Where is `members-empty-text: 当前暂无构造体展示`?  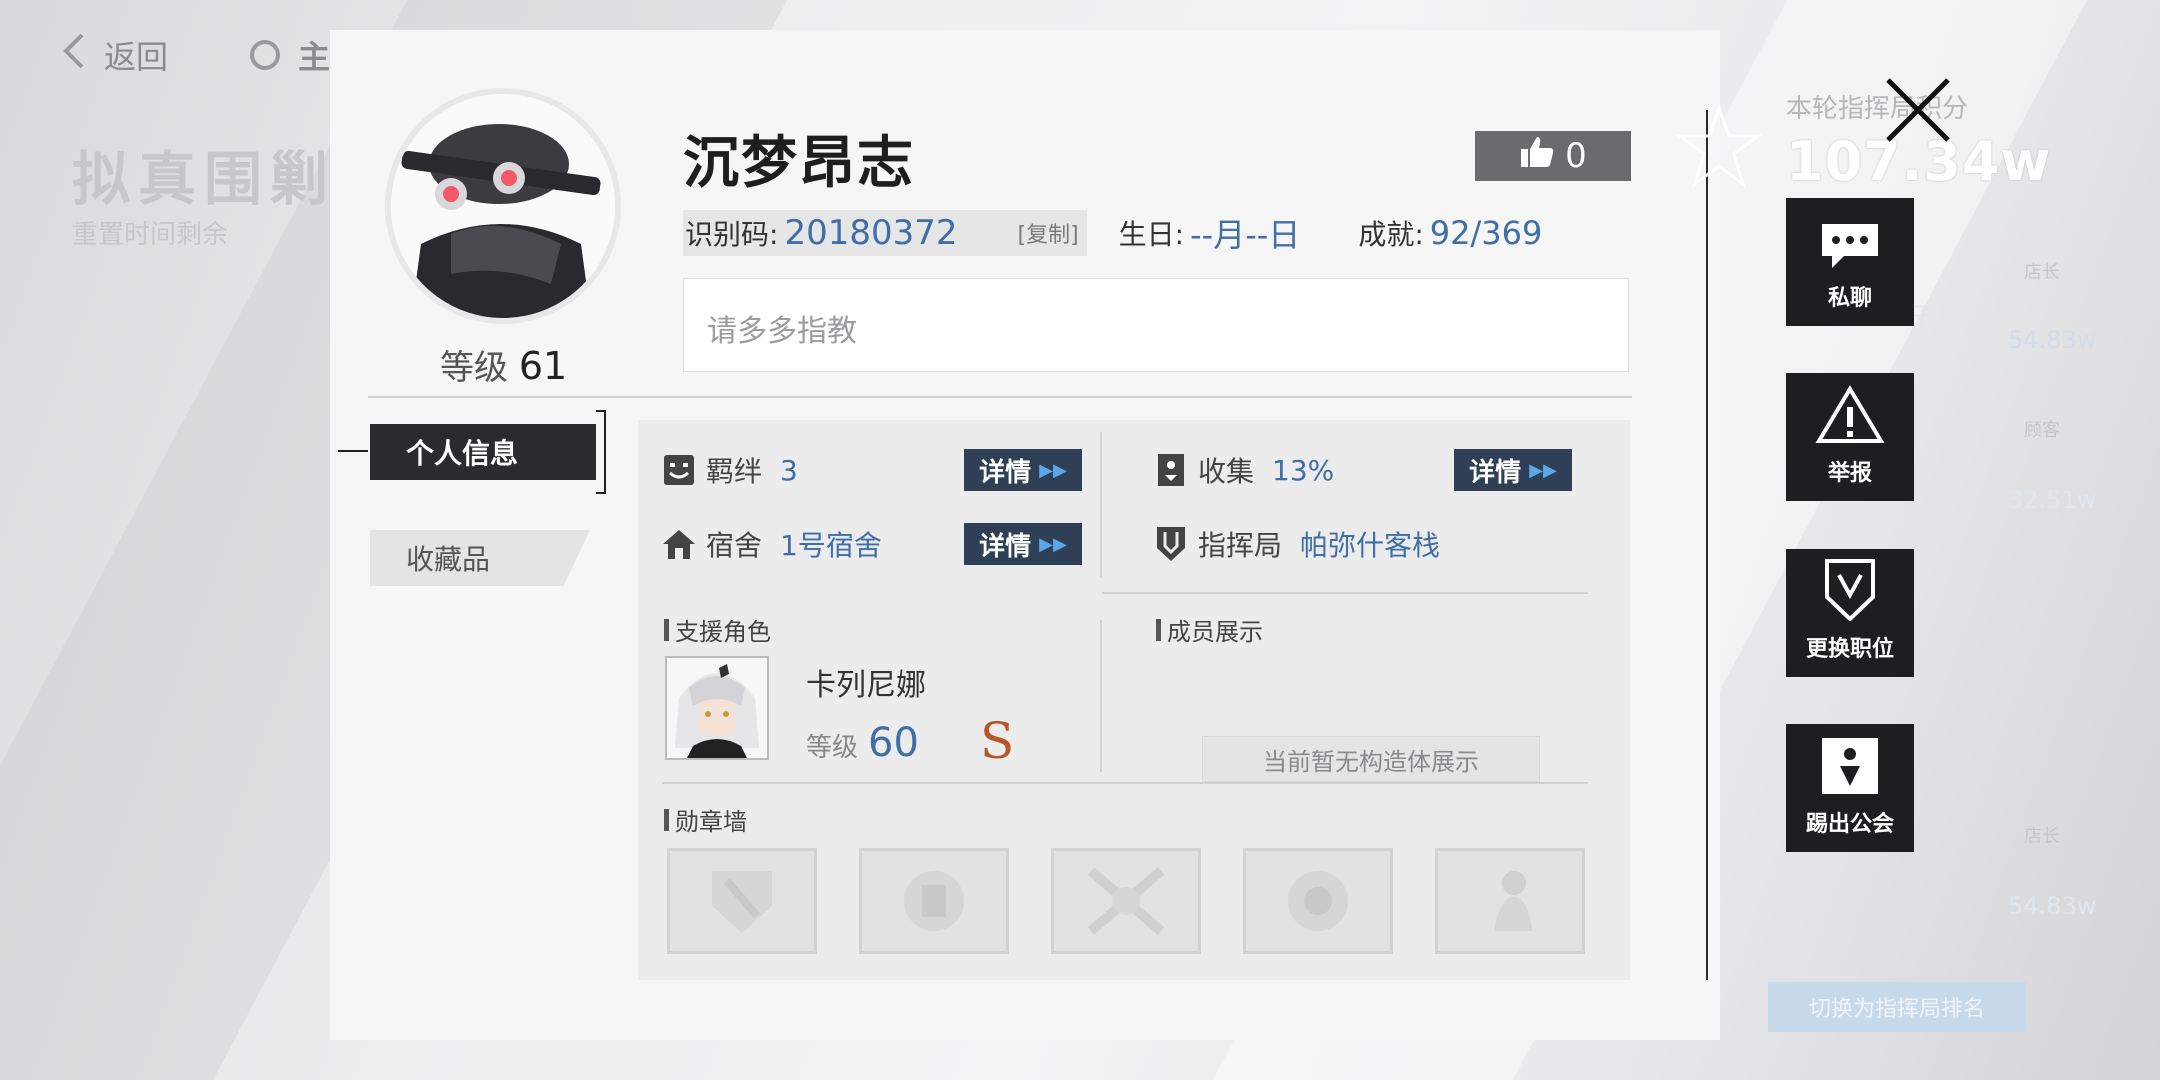 members-empty-text: 当前暂无构造体展示 is located at coordinates (1371, 759).